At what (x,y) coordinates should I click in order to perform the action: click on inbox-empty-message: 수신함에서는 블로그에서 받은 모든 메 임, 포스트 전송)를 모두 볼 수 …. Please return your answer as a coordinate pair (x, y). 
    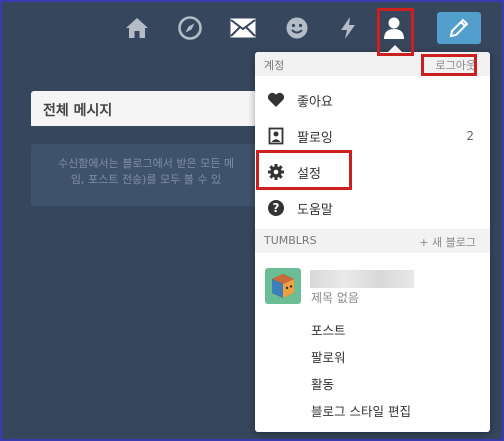
    Looking at the image, I should click on (146, 175).